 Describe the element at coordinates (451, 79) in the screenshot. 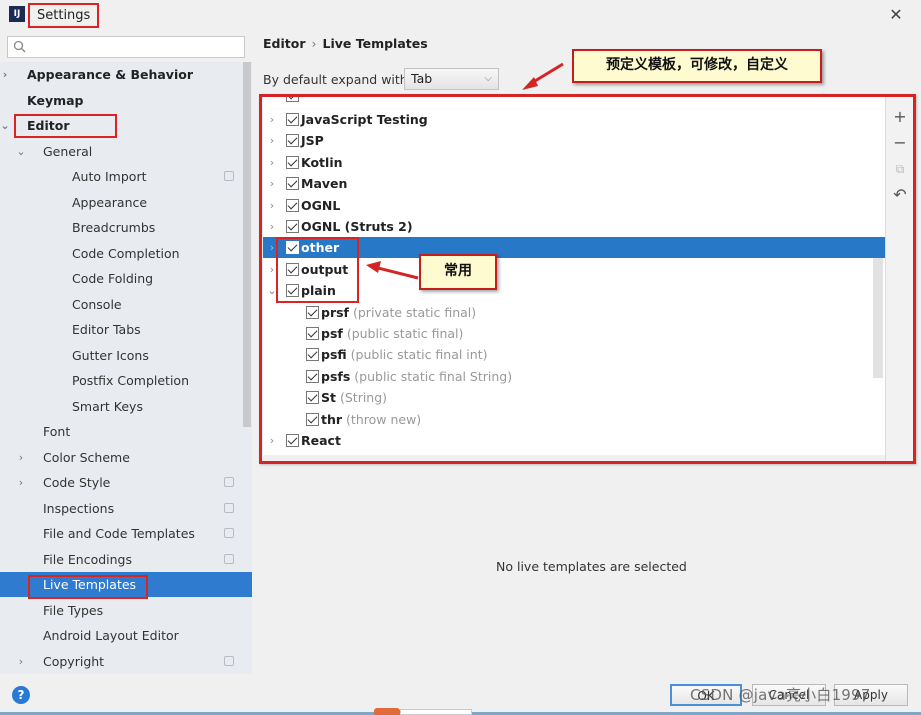

I see `expand-with-select: Tab ⌵` at that location.